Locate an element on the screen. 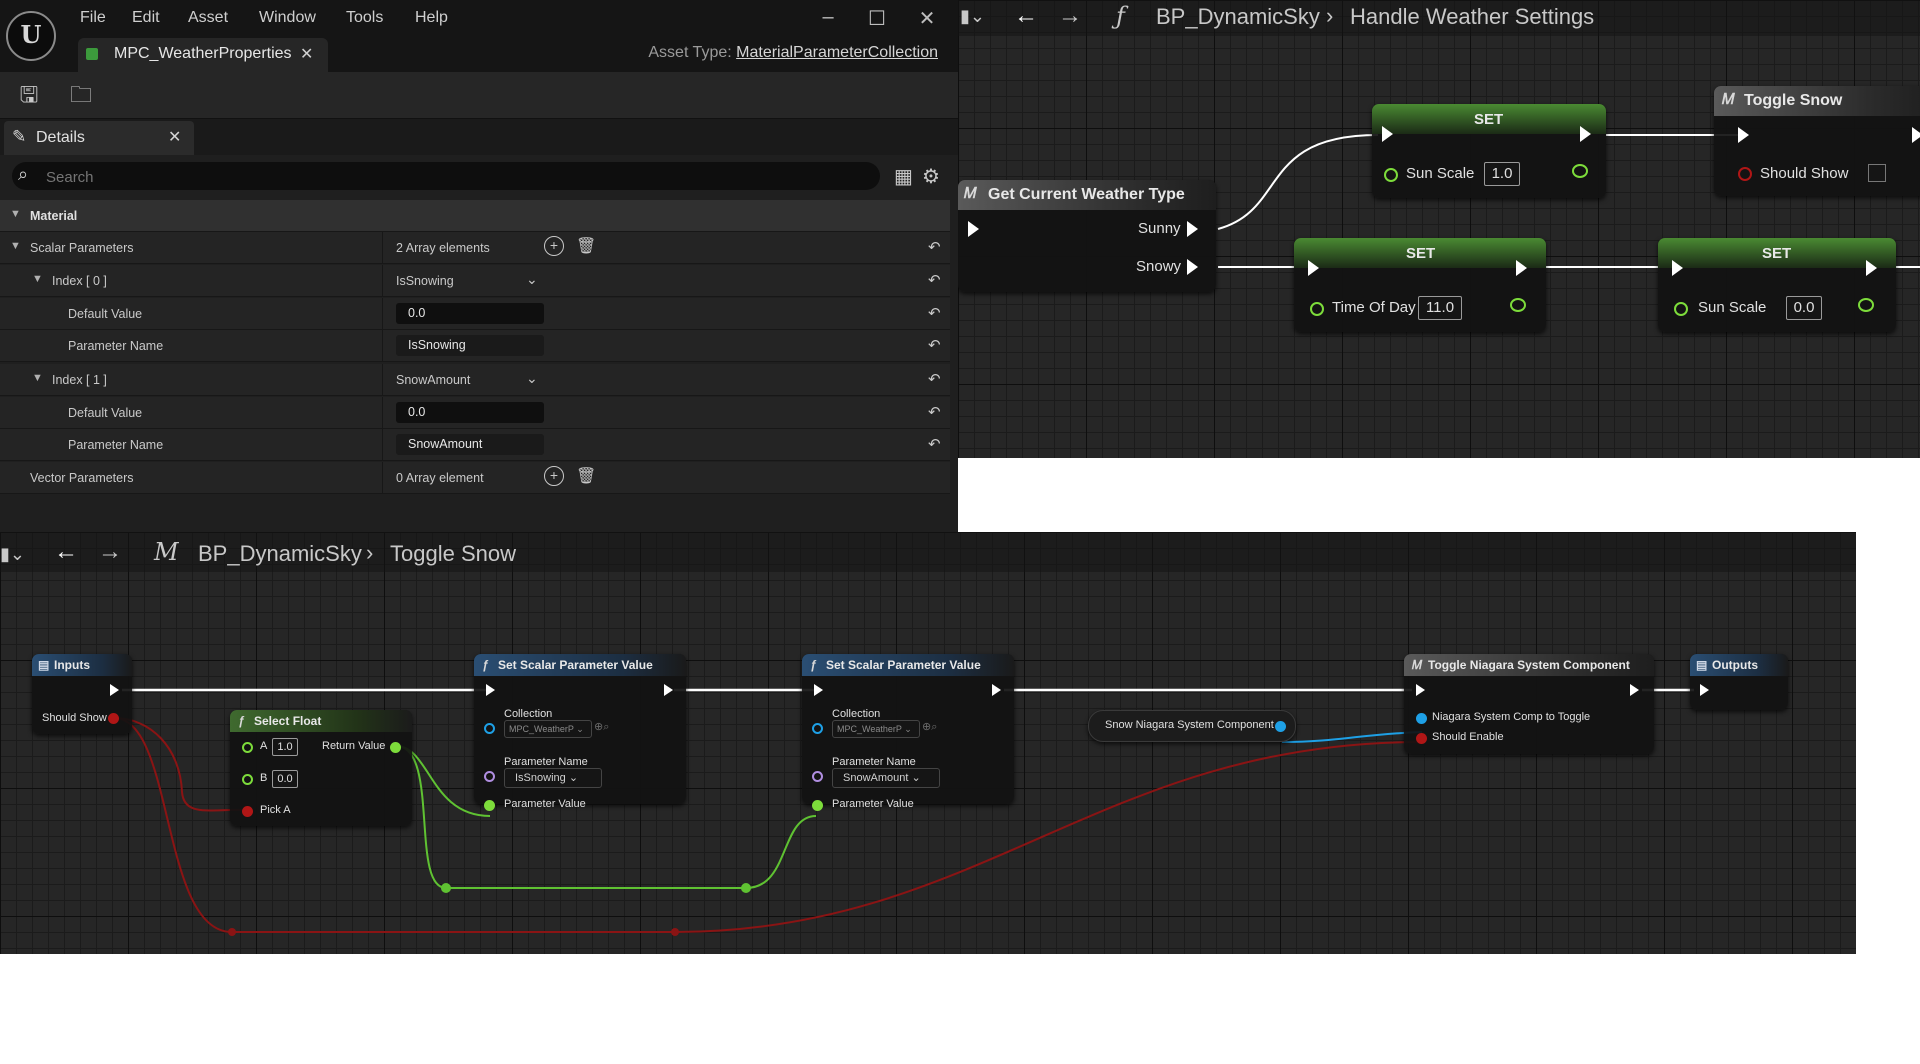  menu-file: File is located at coordinates (93, 18).